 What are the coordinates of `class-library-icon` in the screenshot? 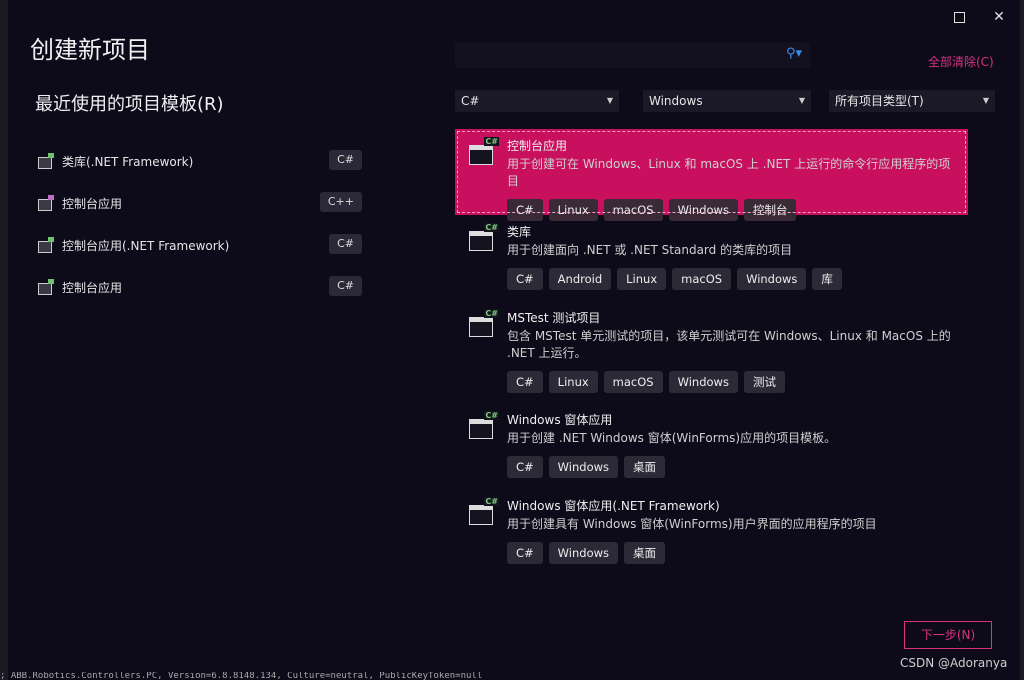 It's located at (46, 161).